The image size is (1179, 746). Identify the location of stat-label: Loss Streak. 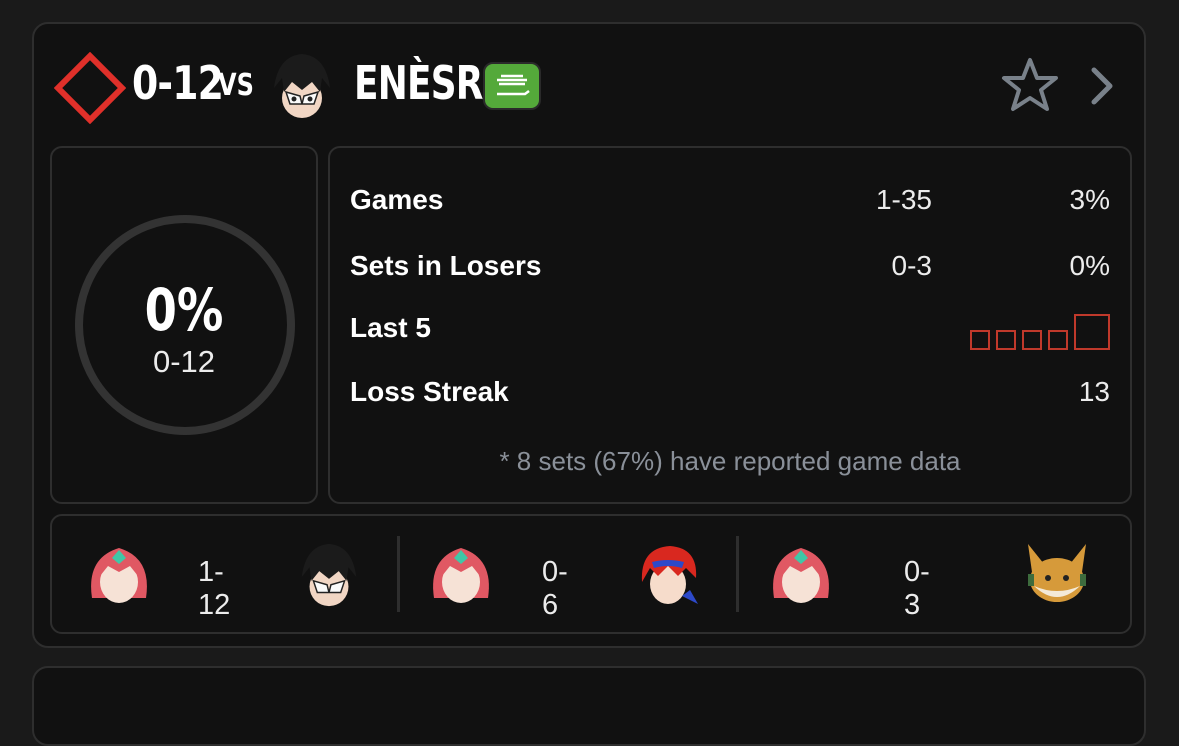
(429, 391).